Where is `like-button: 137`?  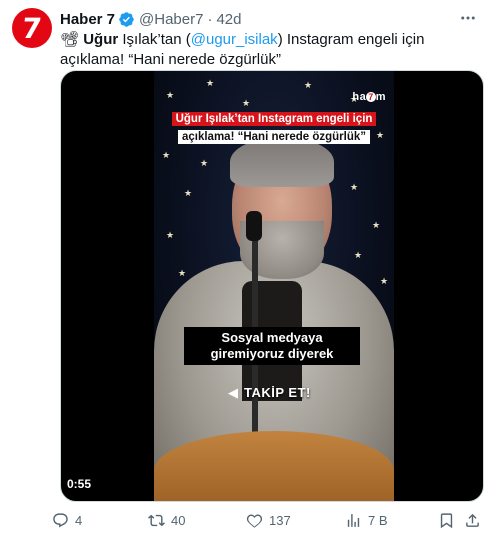 like-button: 137 is located at coordinates (268, 520).